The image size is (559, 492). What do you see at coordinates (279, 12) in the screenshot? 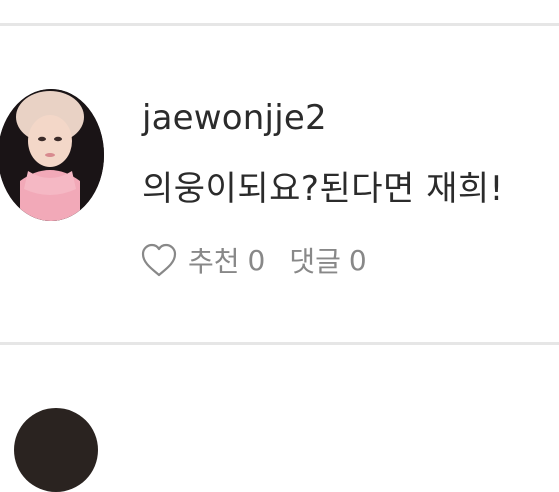
I see `top-spacer` at bounding box center [279, 12].